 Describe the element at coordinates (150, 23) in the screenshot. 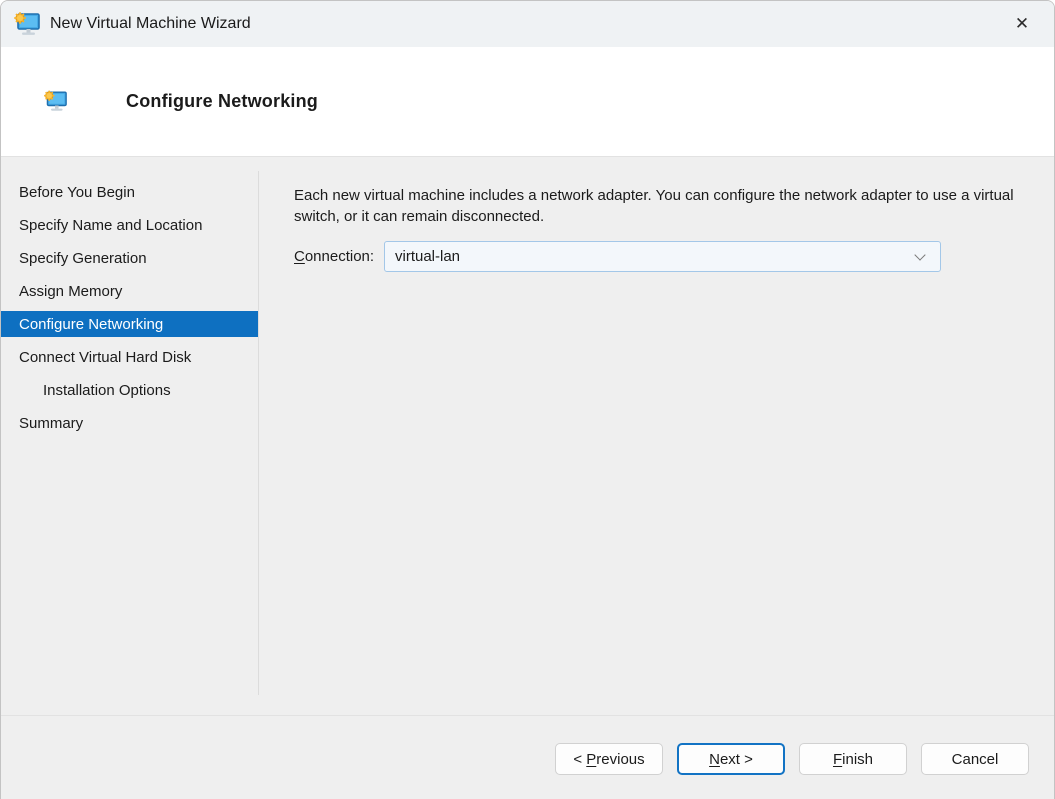

I see `window-title: New Virtual Machine Wizard` at that location.